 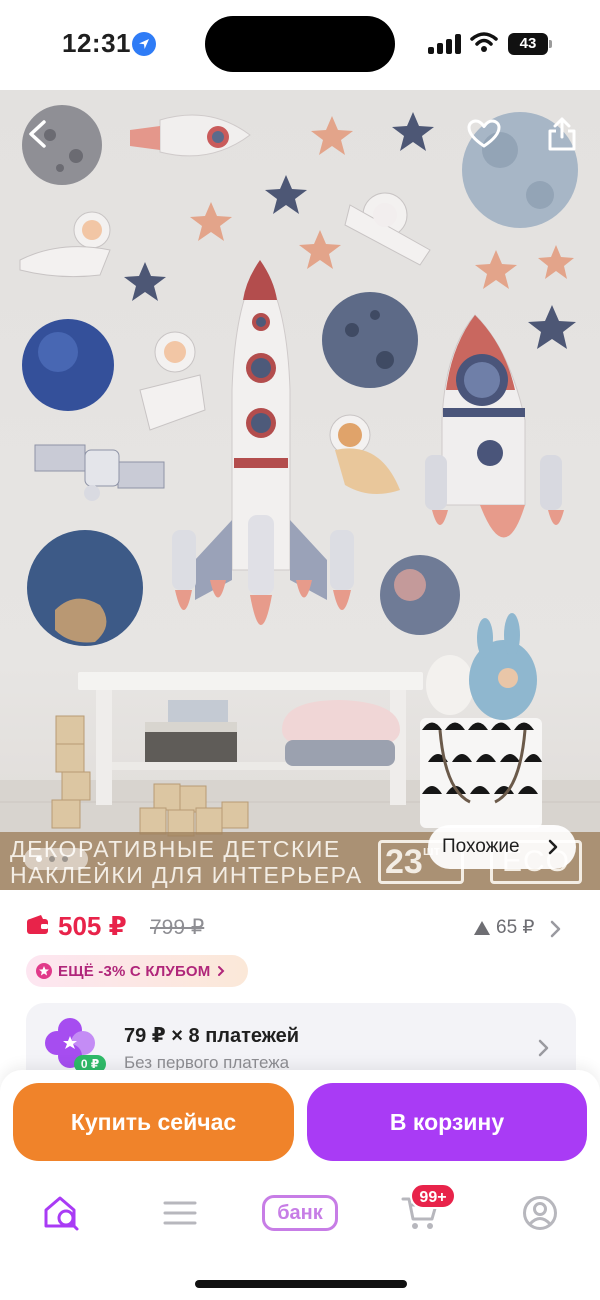 I want to click on tab-bank: банк, so click(x=300, y=1213).